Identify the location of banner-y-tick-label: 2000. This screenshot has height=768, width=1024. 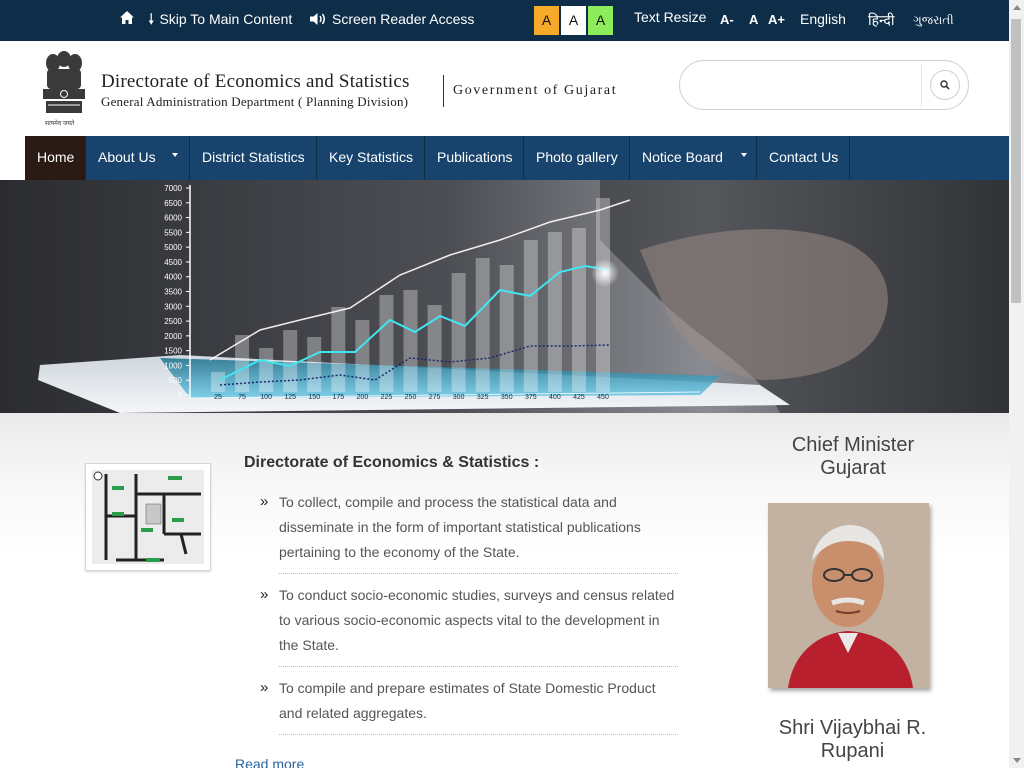
(173, 336).